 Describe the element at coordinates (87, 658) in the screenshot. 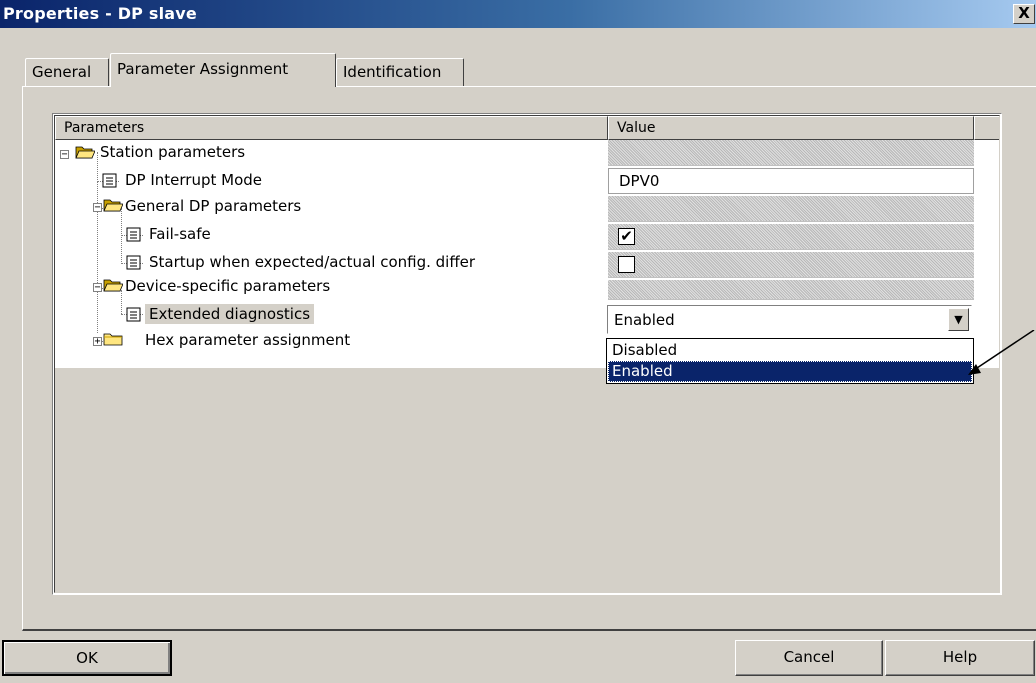

I see `ok-button: OK` at that location.